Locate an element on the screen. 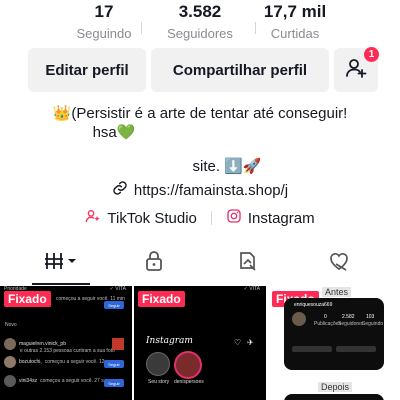 This screenshot has width=400, height=400. apps-divider is located at coordinates (211, 218).